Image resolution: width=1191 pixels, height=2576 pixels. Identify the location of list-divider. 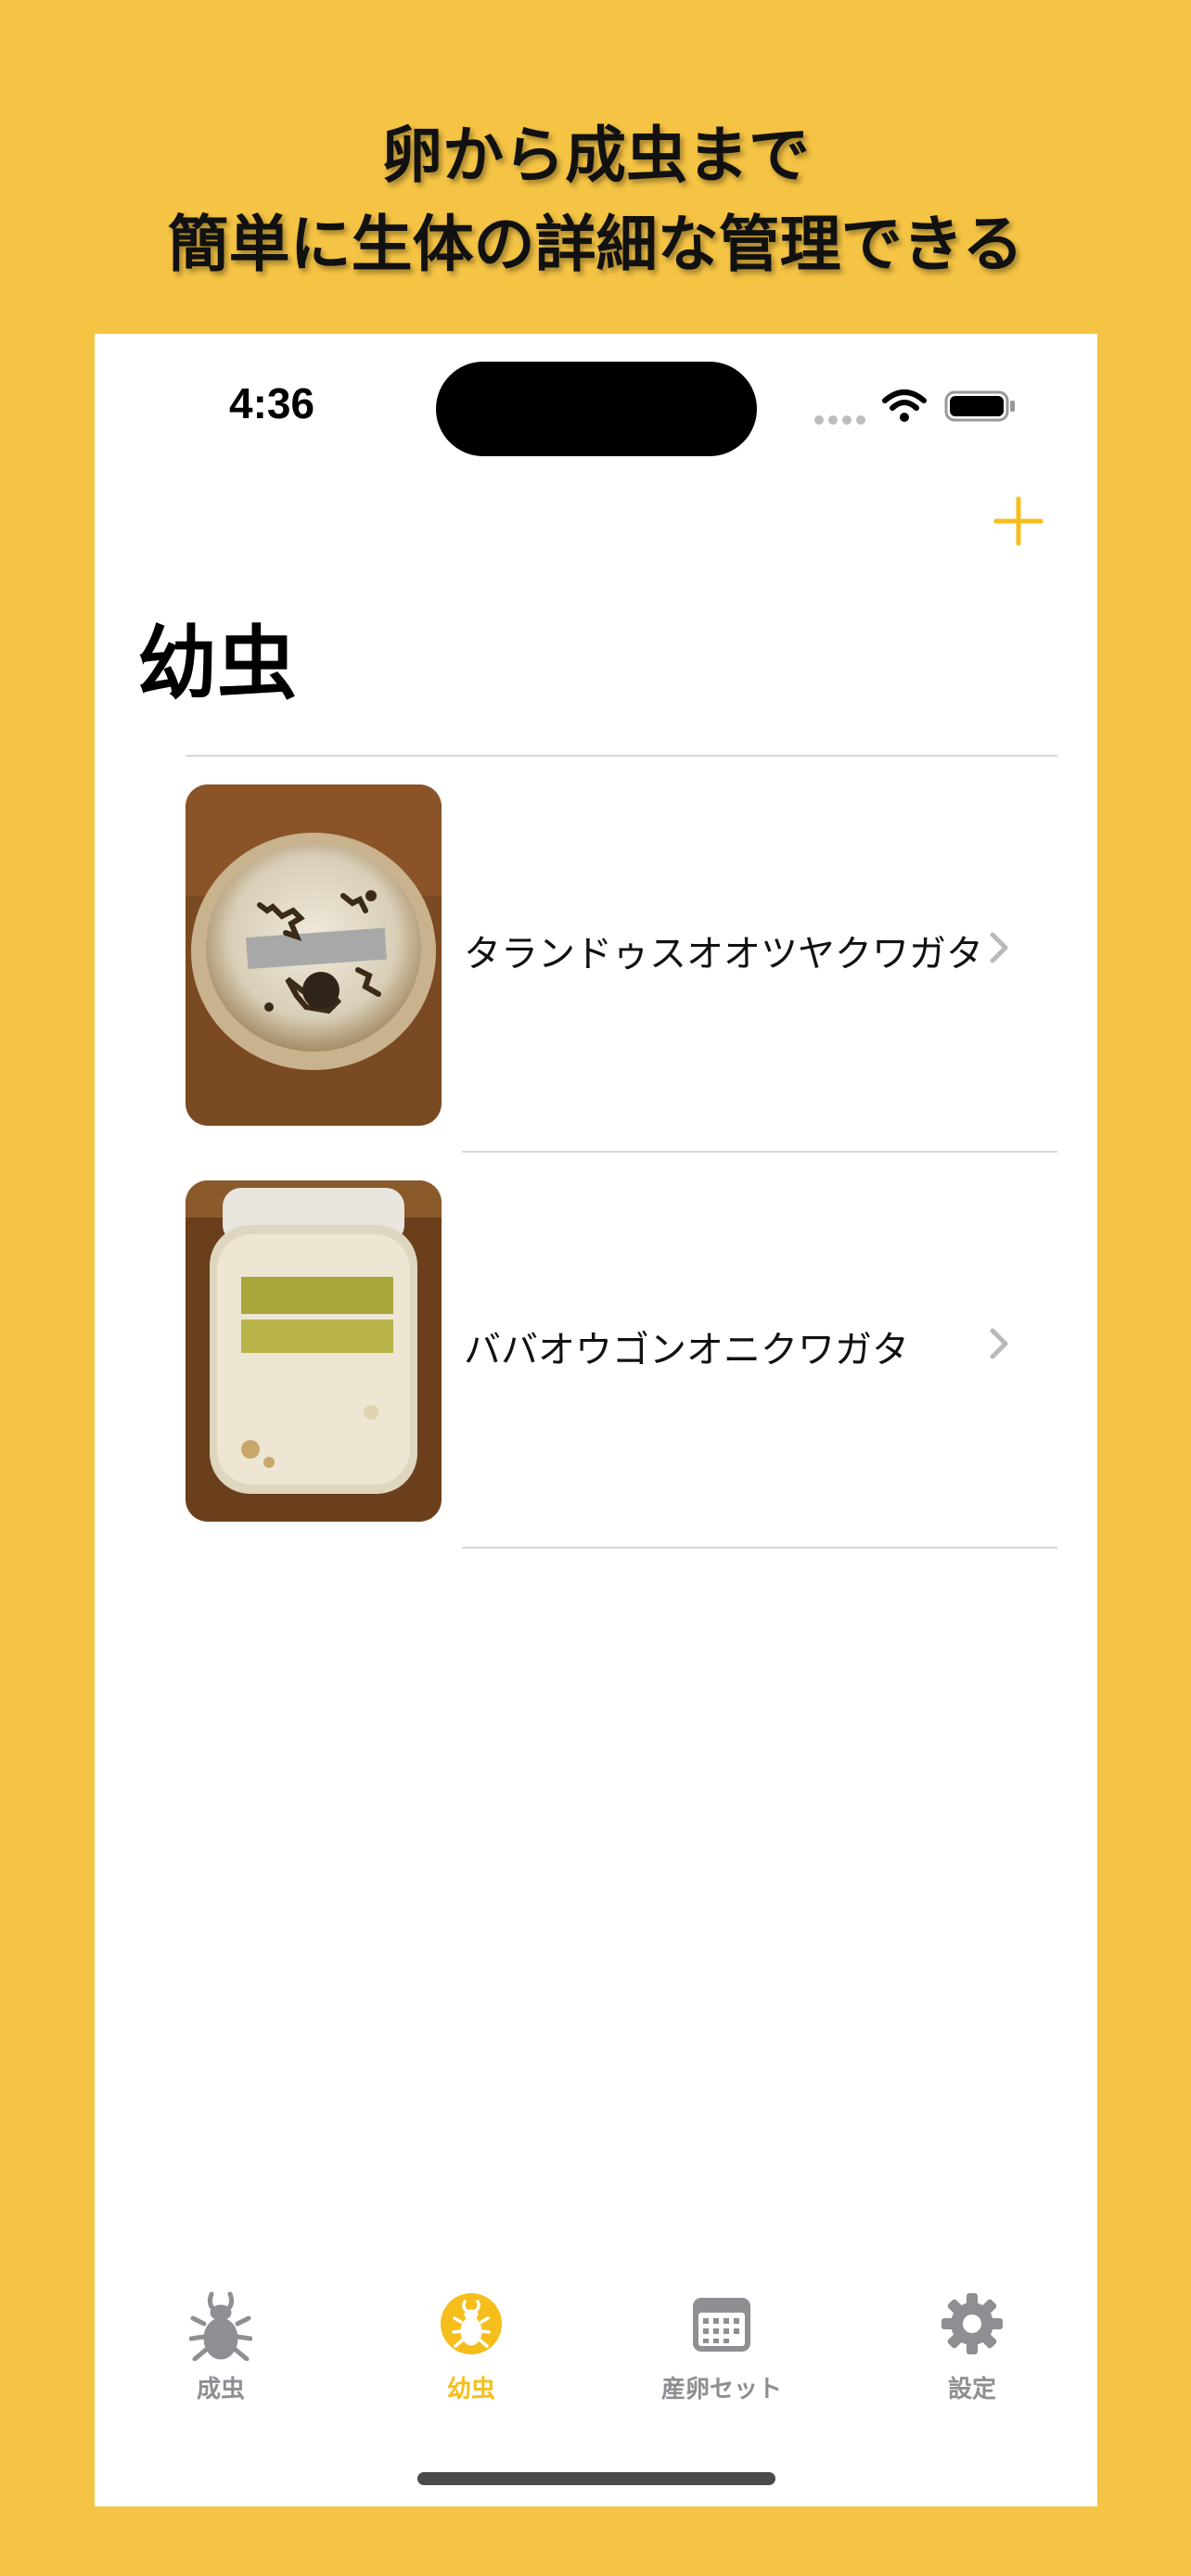
(759, 1548).